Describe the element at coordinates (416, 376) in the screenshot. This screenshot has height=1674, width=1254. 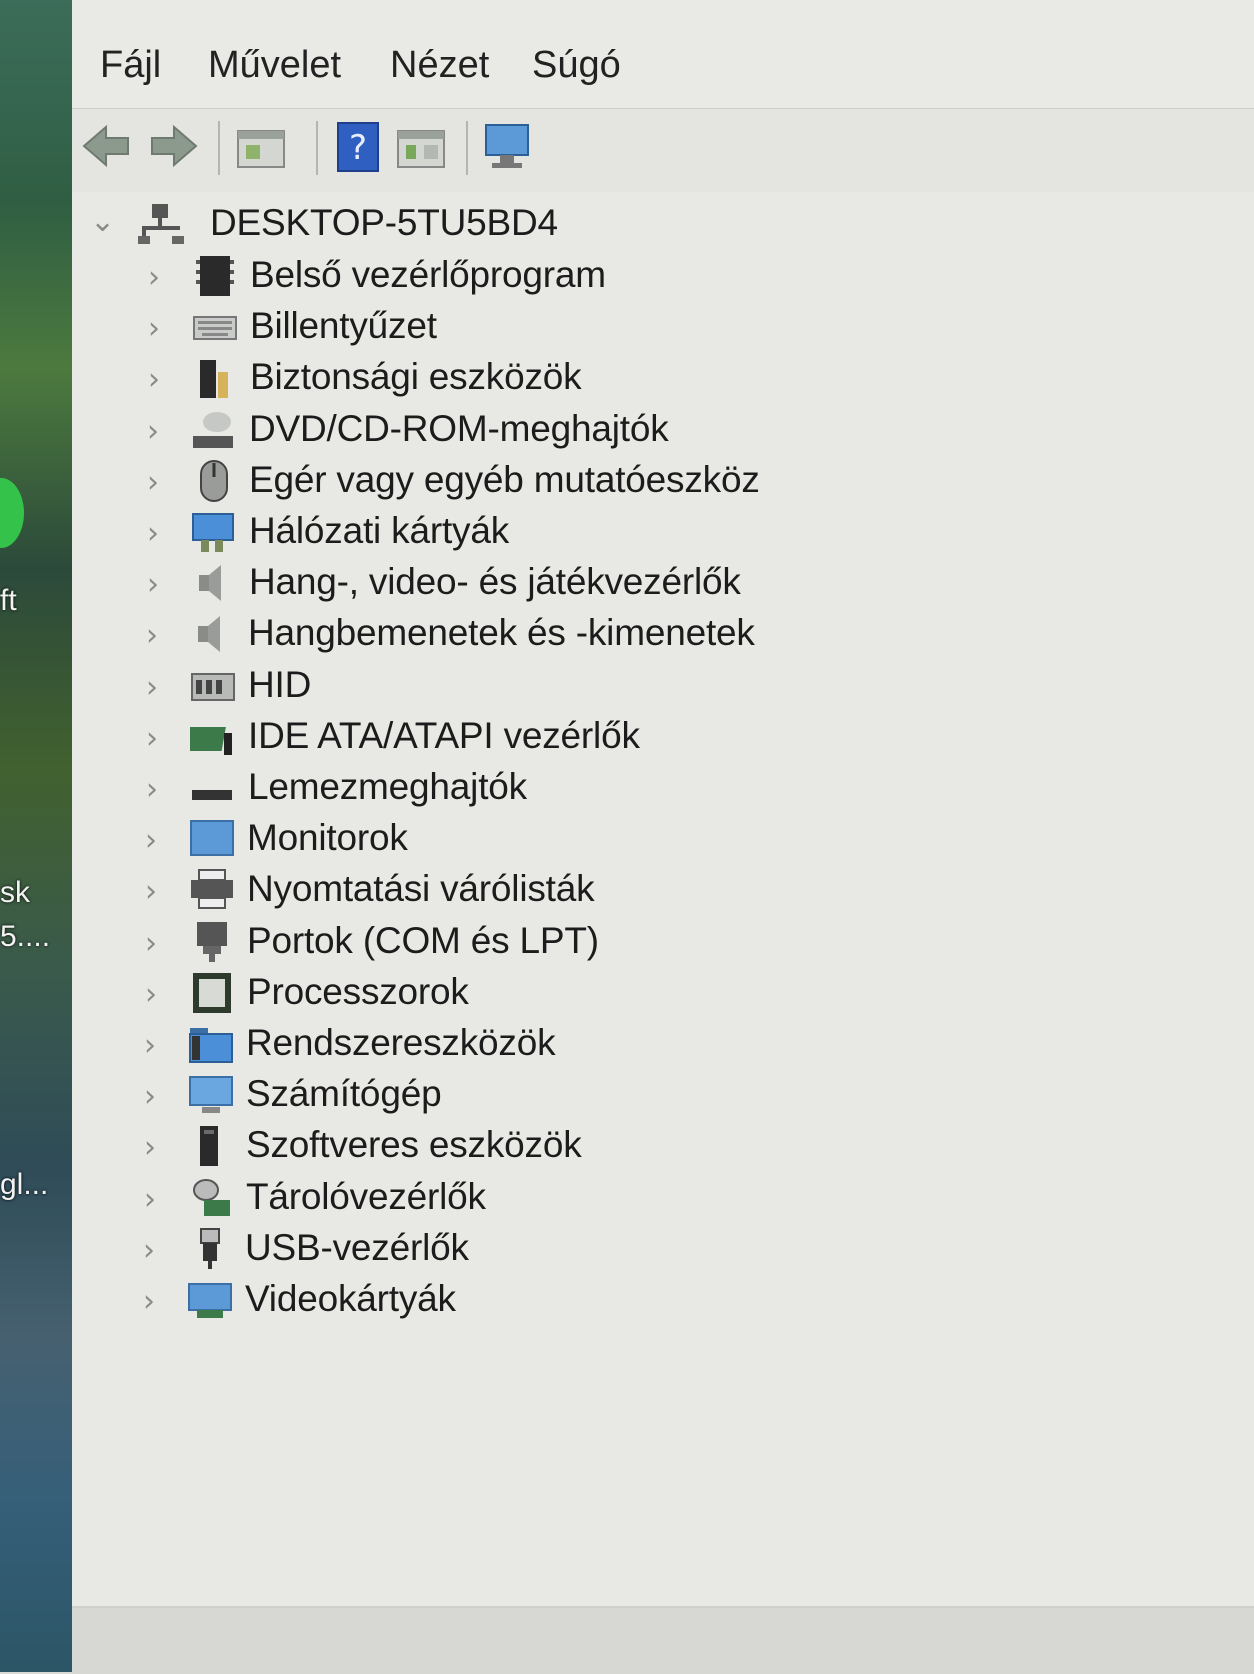
I see `tree-item-label: Biztonsági eszközök` at that location.